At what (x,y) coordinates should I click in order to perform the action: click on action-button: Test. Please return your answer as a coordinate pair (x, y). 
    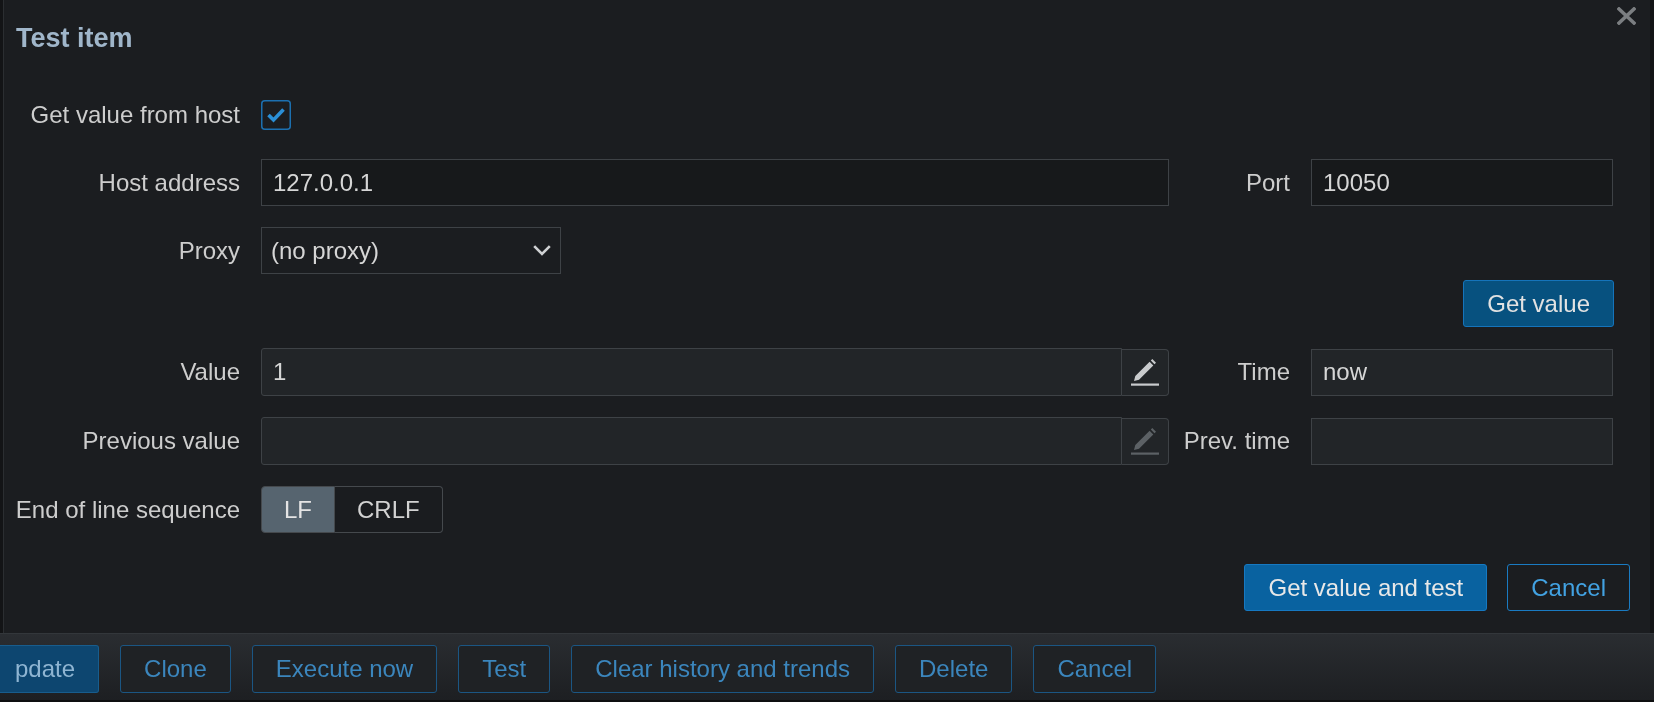
    Looking at the image, I should click on (504, 669).